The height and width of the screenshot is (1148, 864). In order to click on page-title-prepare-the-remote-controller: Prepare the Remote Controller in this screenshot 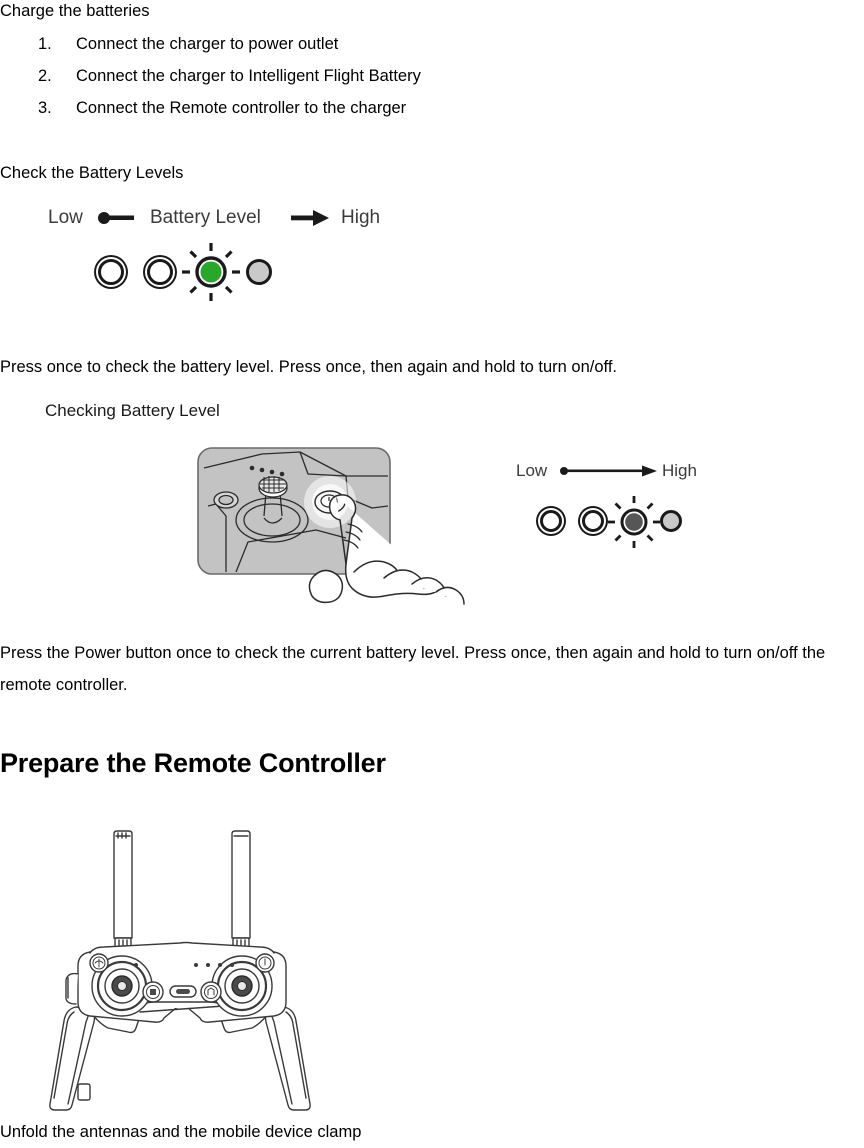, I will do `click(193, 763)`.